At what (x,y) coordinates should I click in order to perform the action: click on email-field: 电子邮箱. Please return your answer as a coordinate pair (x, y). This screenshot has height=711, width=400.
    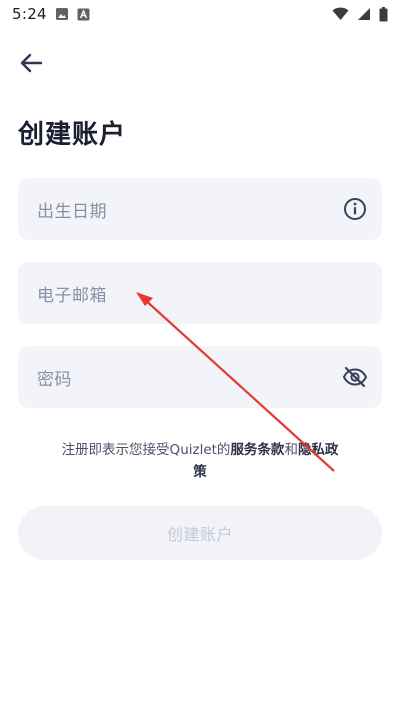
    Looking at the image, I should click on (200, 293).